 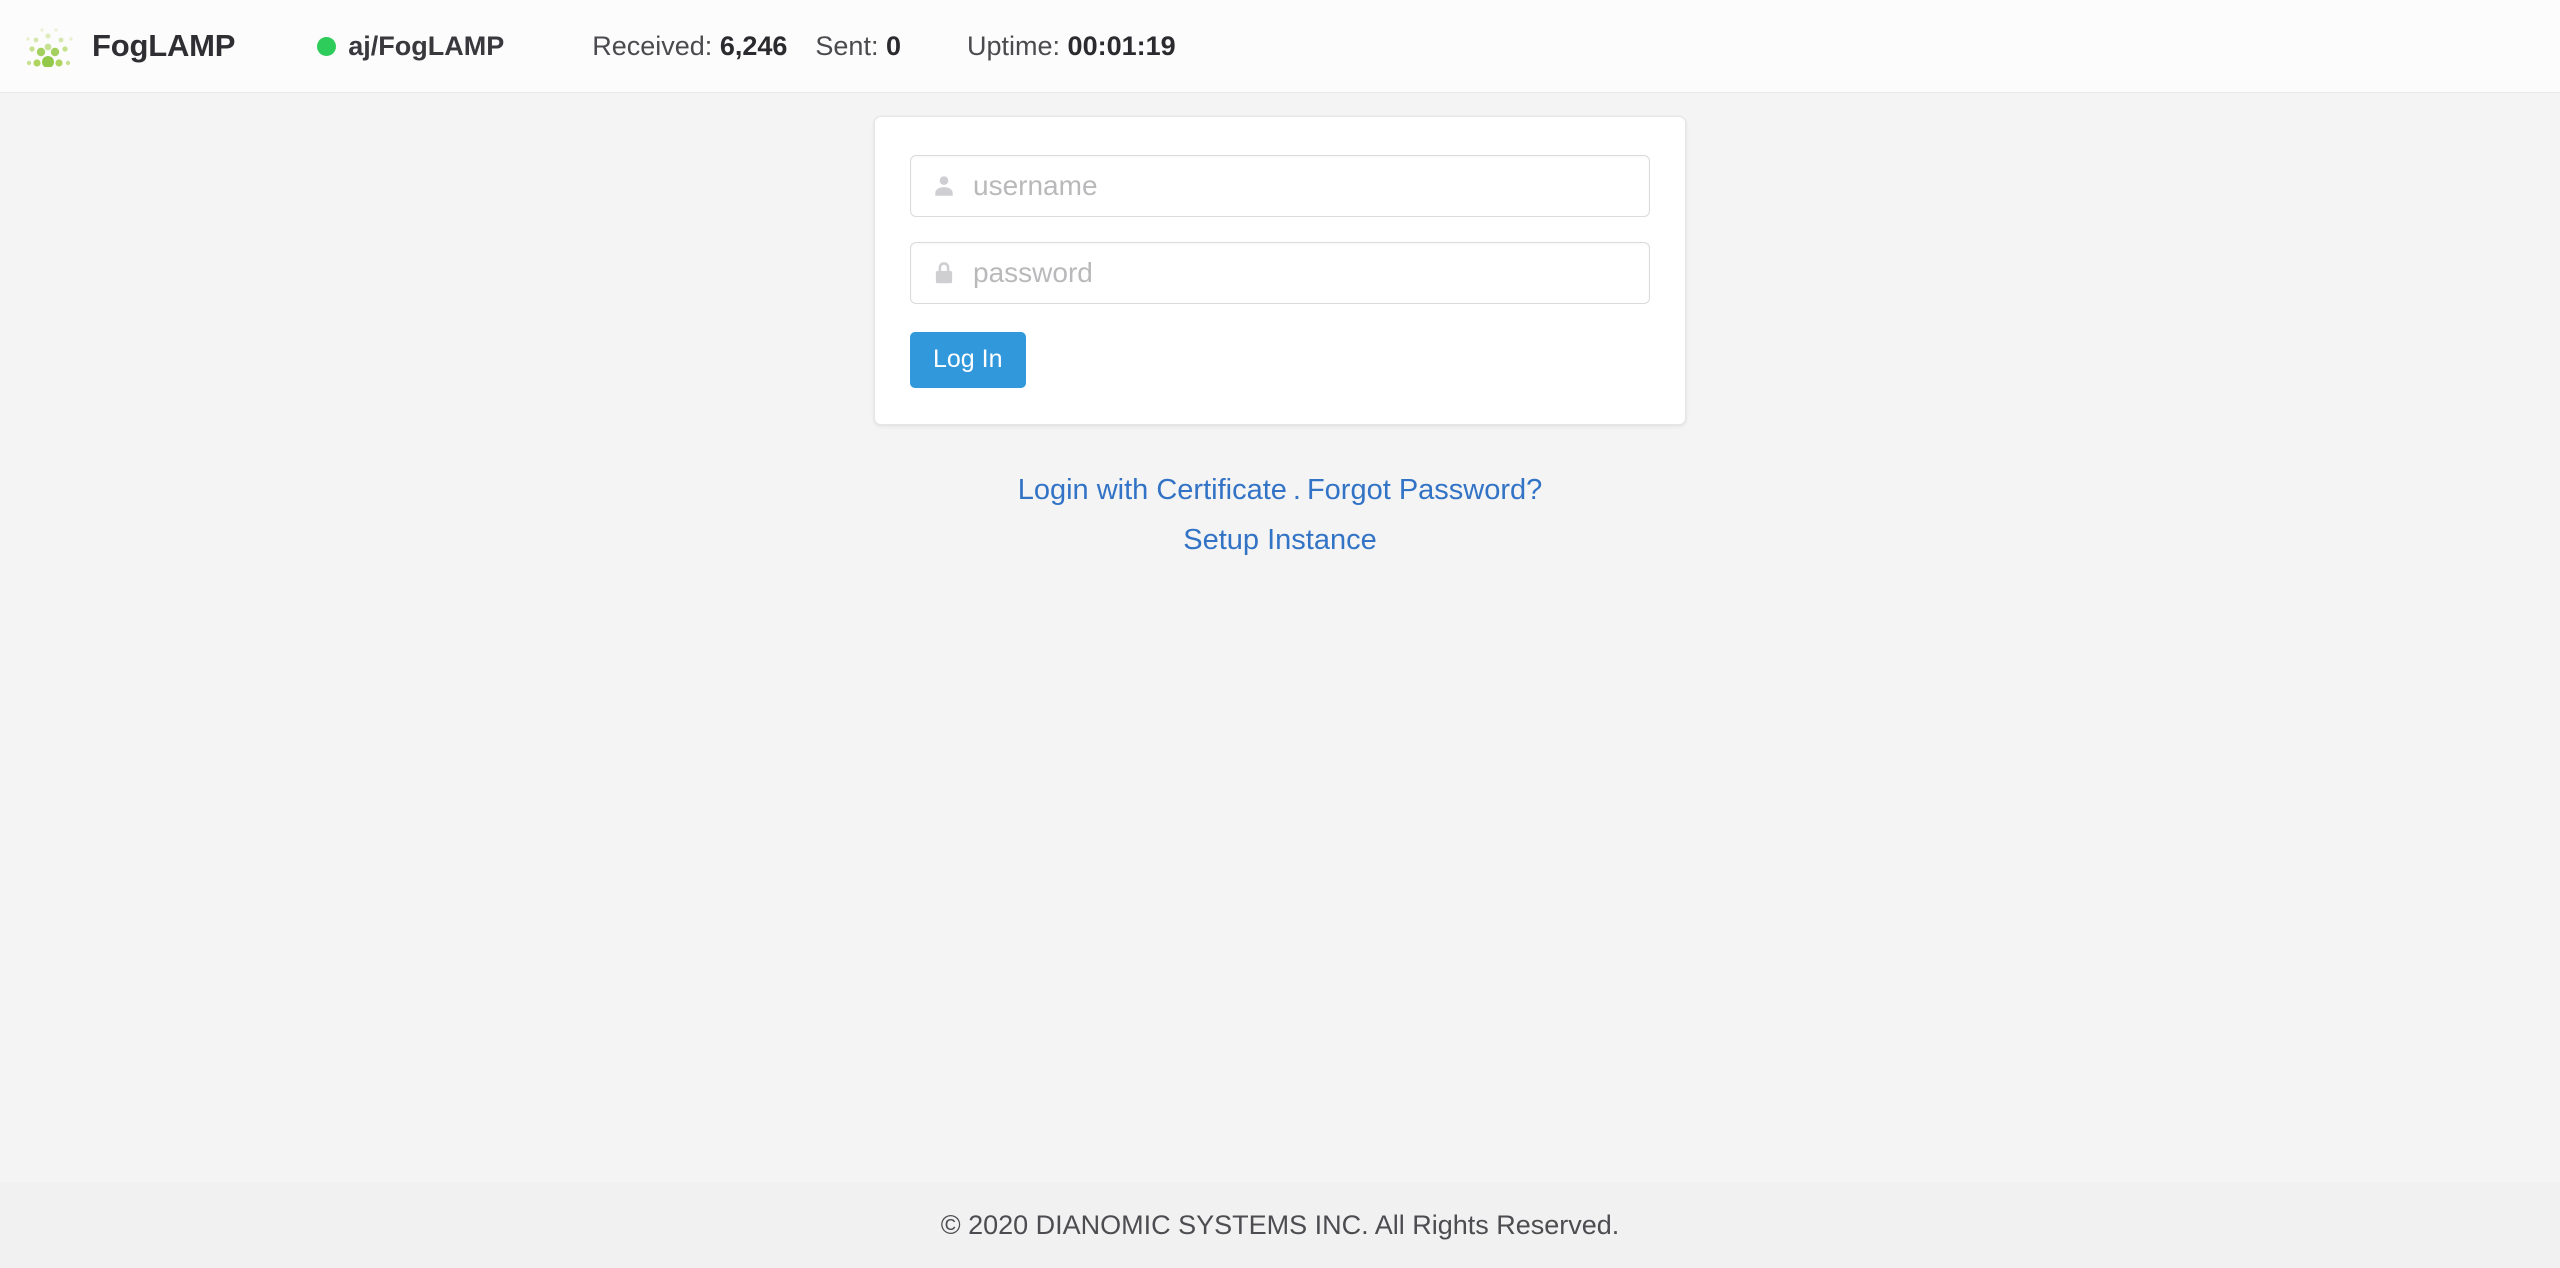 What do you see at coordinates (847, 45) in the screenshot?
I see `stat-sent-label: Sent:` at bounding box center [847, 45].